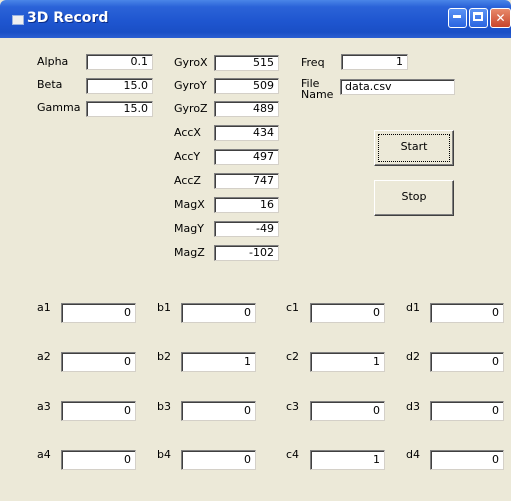 The height and width of the screenshot is (501, 511). What do you see at coordinates (191, 108) in the screenshot?
I see `gyroz-label: GyroZ` at bounding box center [191, 108].